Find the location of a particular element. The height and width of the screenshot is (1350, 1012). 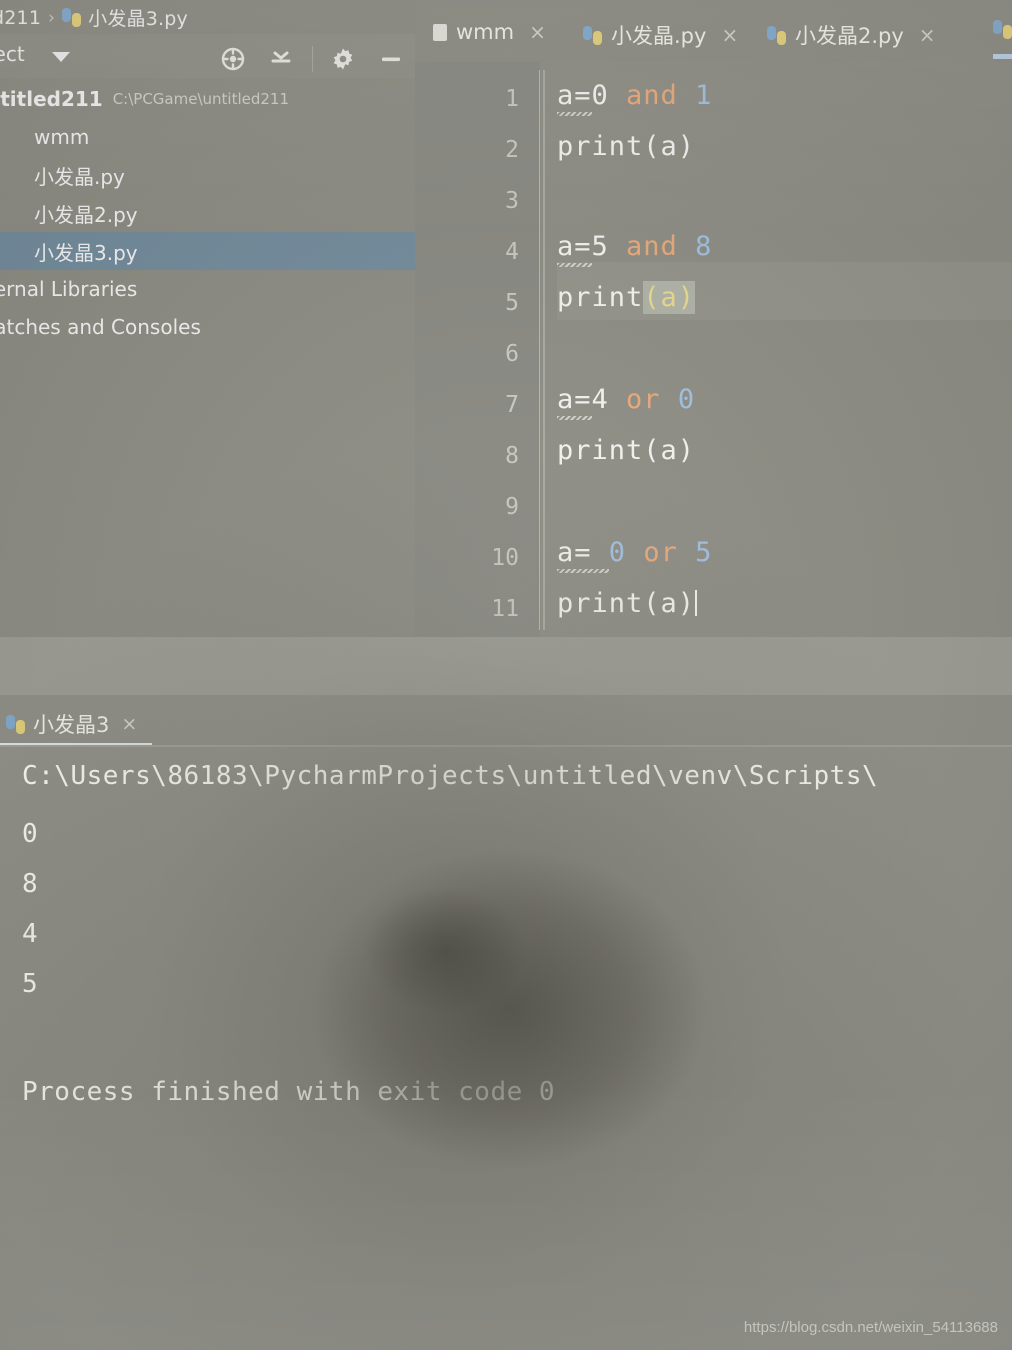

console-output-value: 0 is located at coordinates (30, 834).